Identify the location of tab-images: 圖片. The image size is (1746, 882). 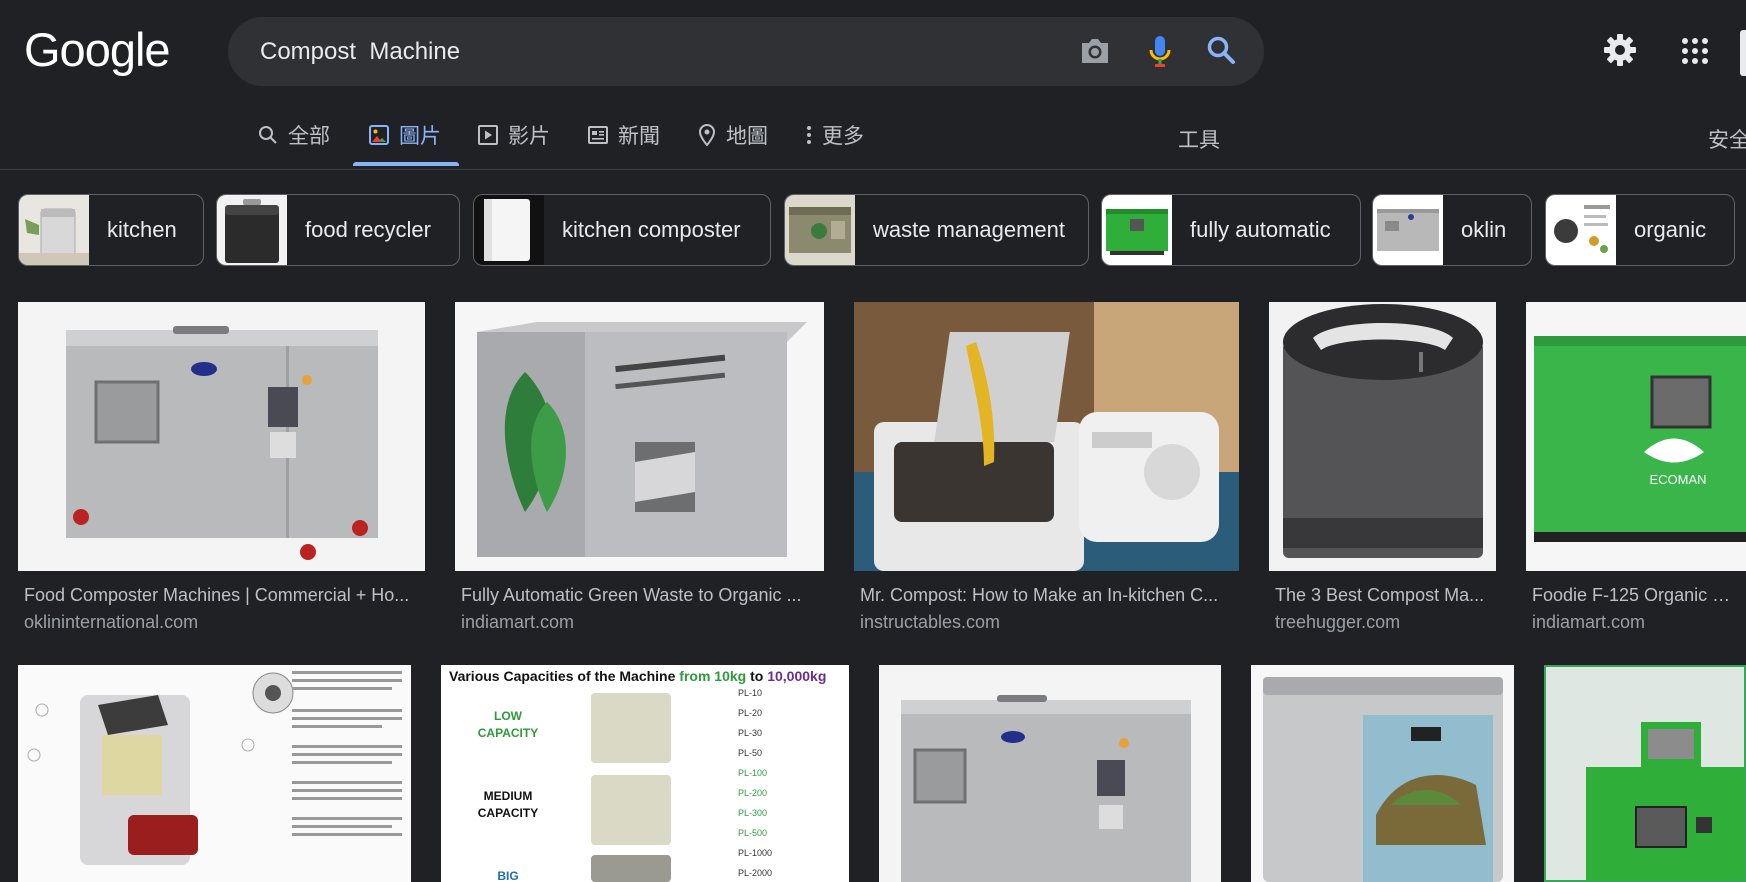
(405, 135).